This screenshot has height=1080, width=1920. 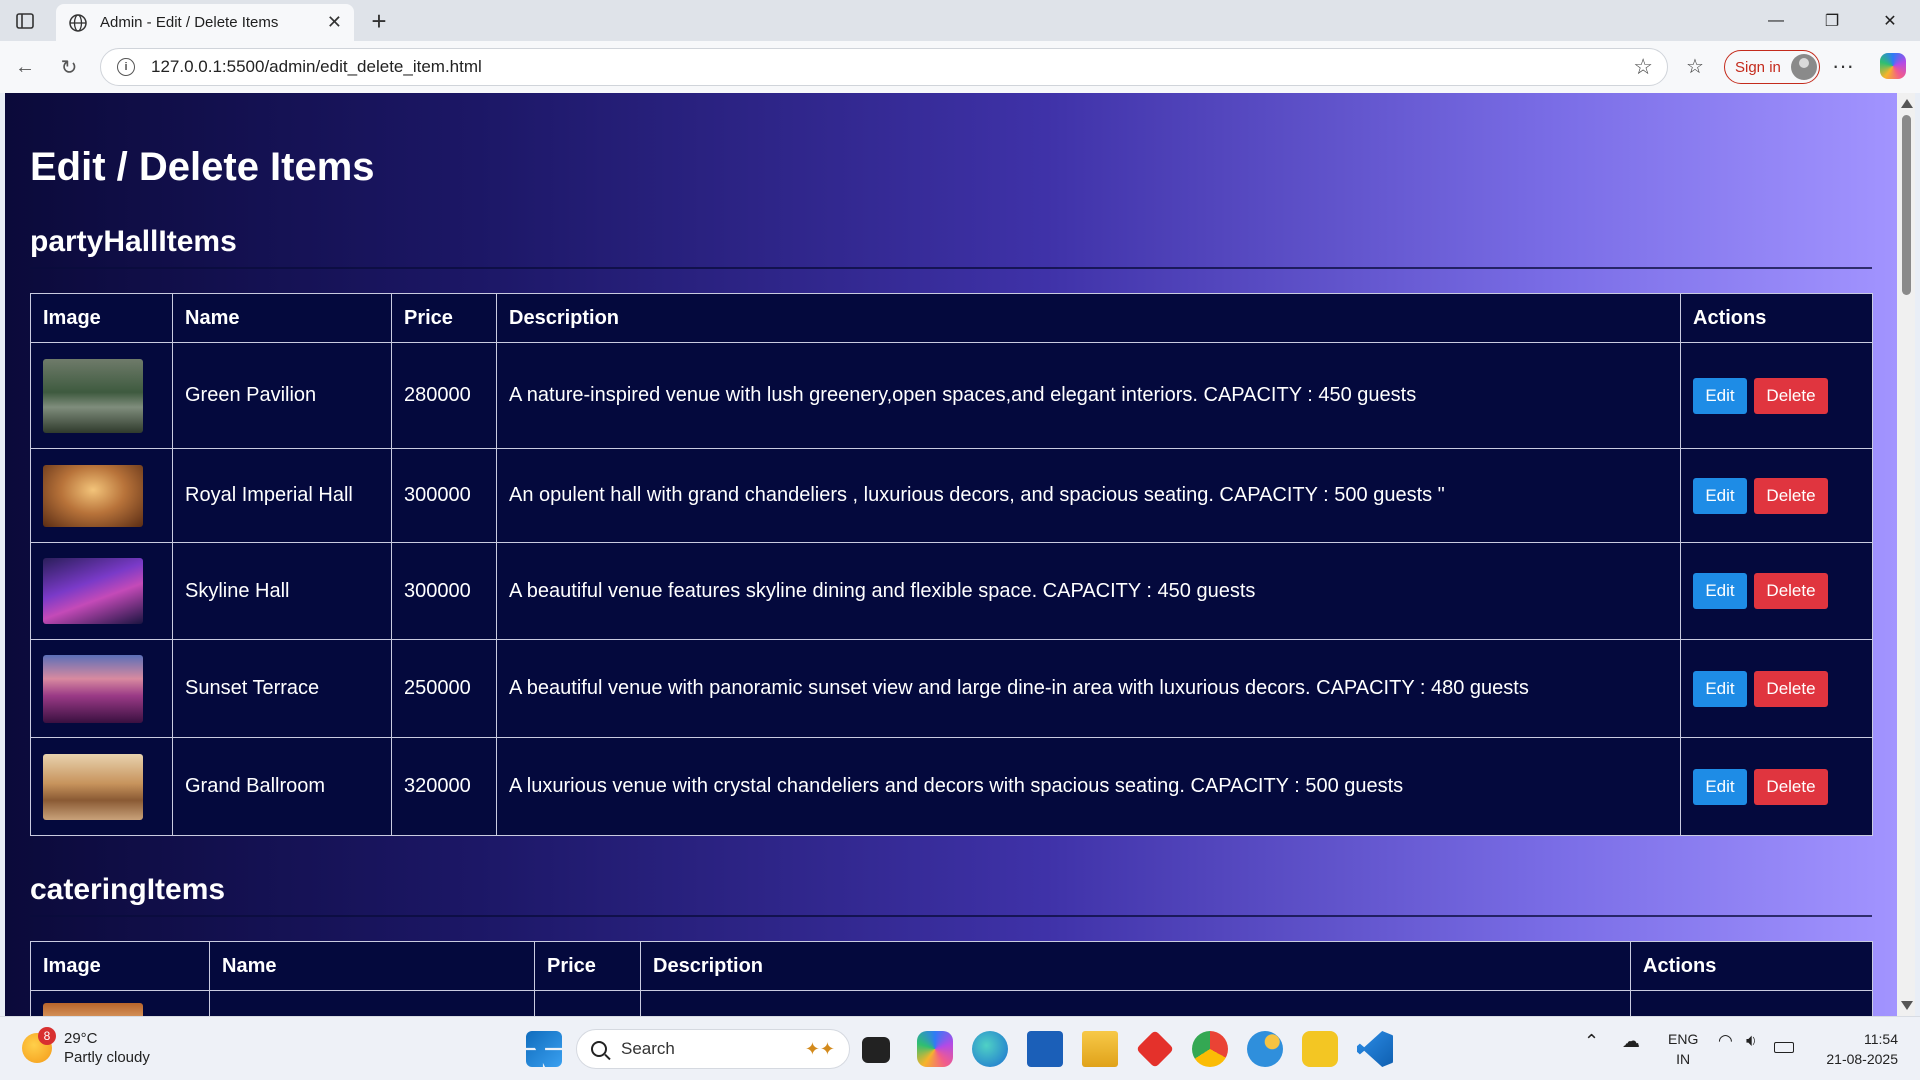 What do you see at coordinates (86, 1047) in the screenshot?
I see `weather-widget: 8 29°C Partly cloudy` at bounding box center [86, 1047].